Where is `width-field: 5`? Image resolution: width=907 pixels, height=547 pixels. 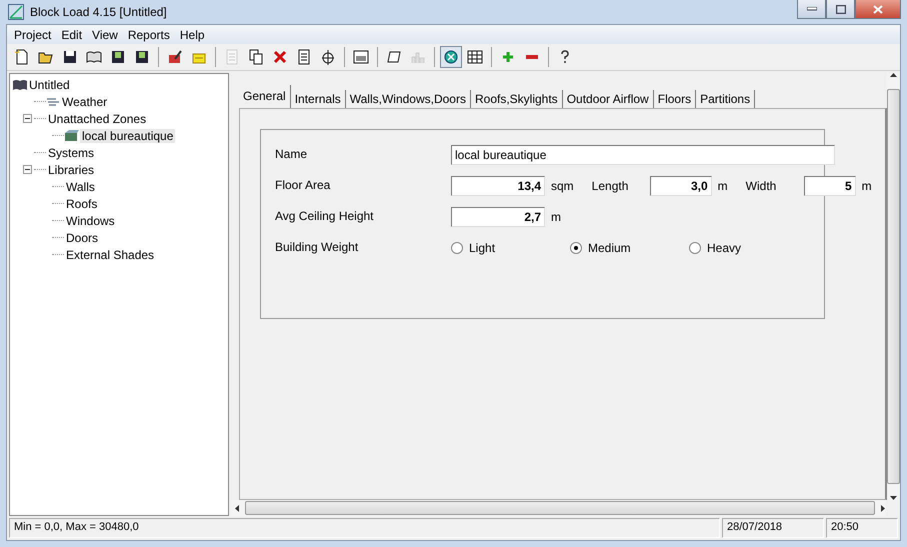 width-field: 5 is located at coordinates (830, 186).